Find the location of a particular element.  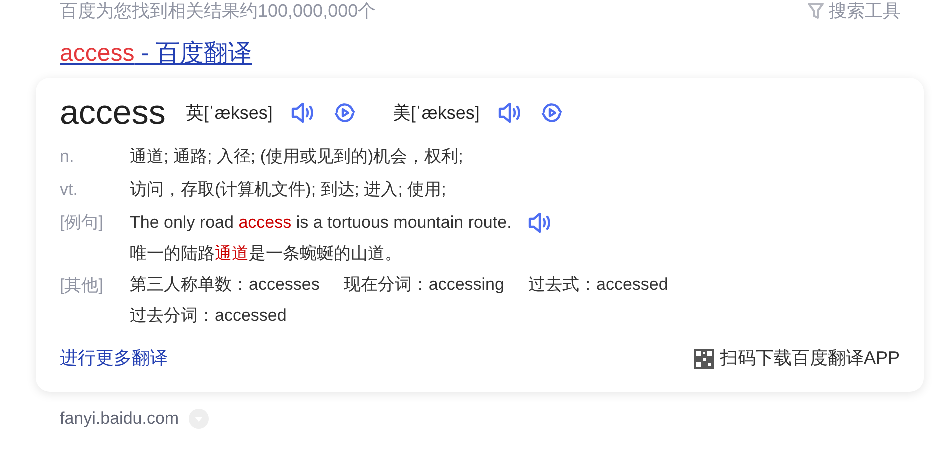

part-of-speech: n. is located at coordinates (68, 157).